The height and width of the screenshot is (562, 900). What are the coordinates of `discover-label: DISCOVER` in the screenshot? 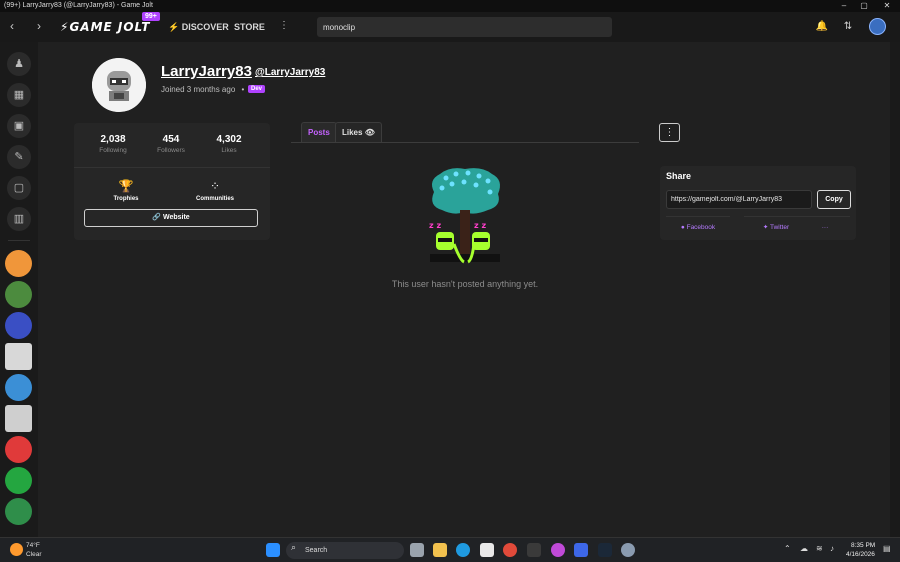 It's located at (205, 27).